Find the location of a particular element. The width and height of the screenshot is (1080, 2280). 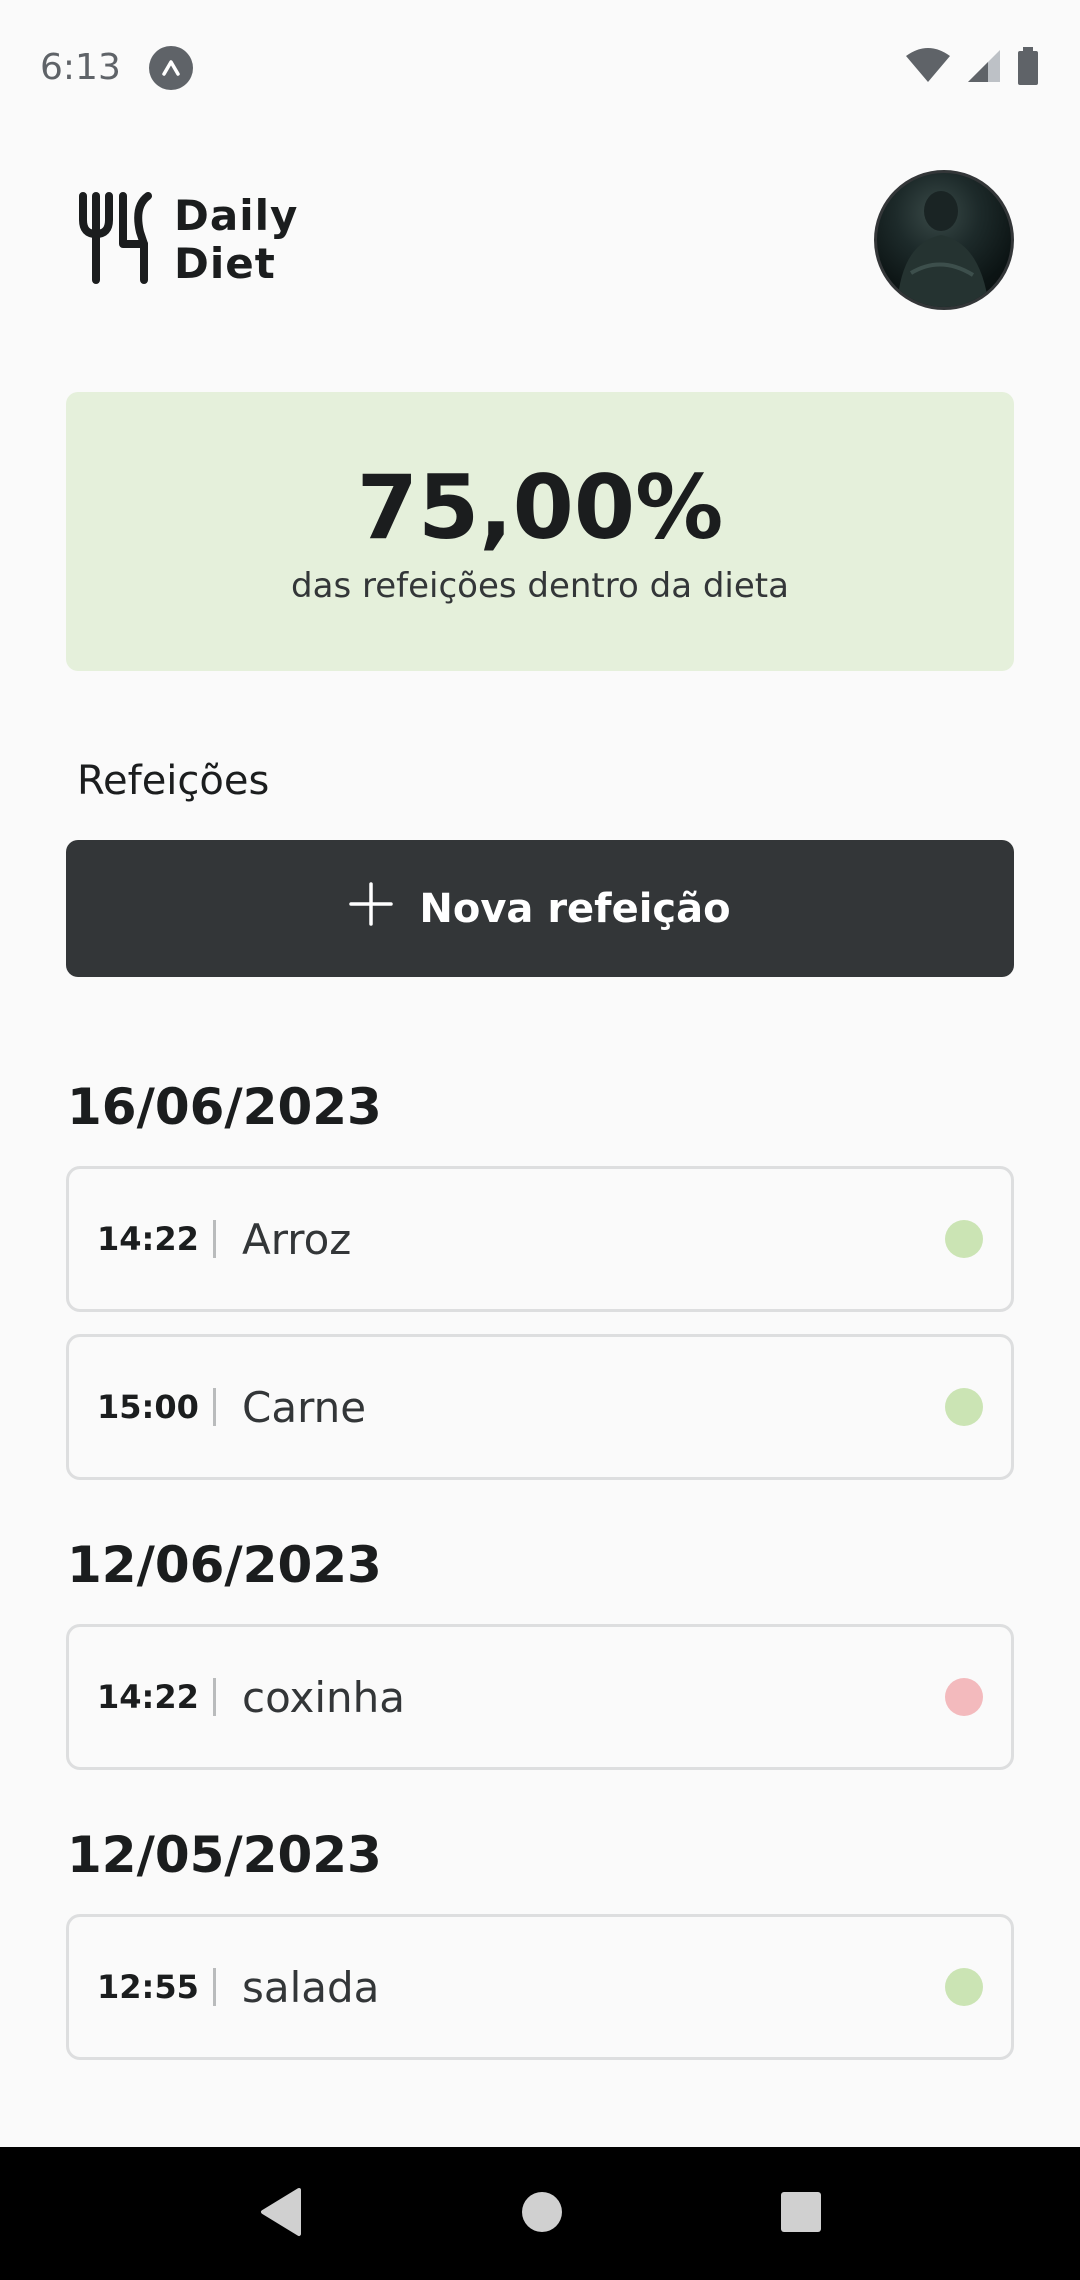

status-bar: 6:13 is located at coordinates (540, 67).